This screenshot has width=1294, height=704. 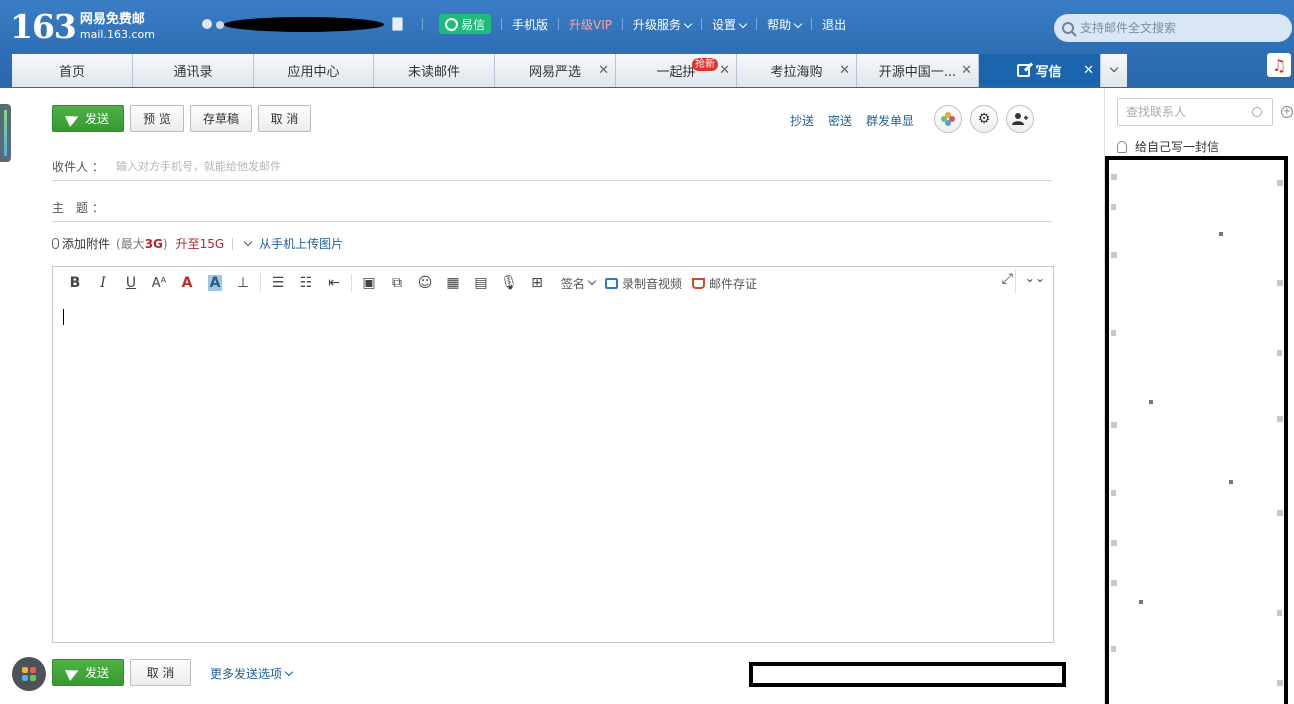 I want to click on record-video-button: 录制音视频, so click(x=643, y=283).